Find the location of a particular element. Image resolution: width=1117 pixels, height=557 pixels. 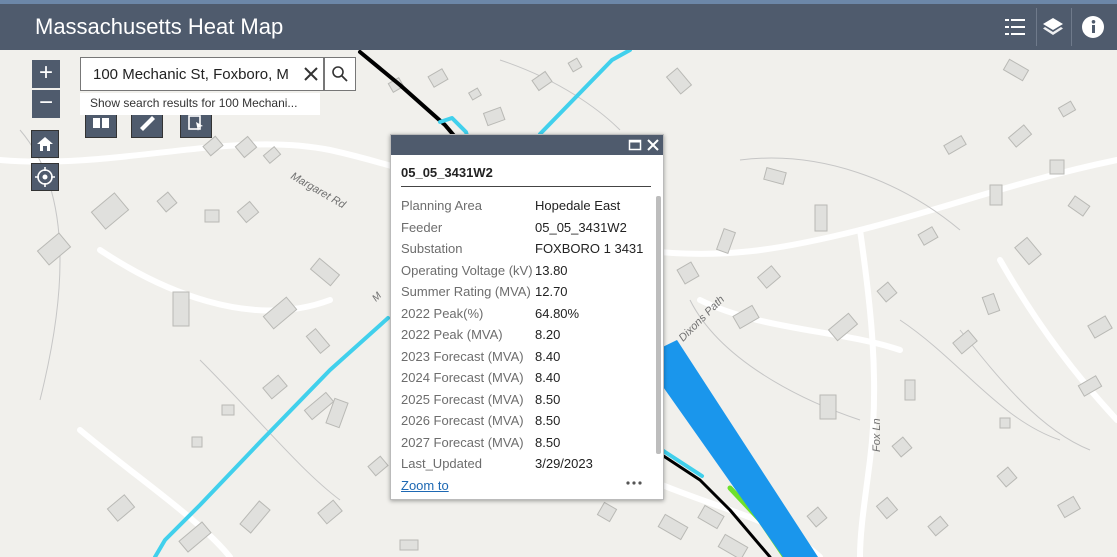

attribute-key: Feeder is located at coordinates (422, 227).